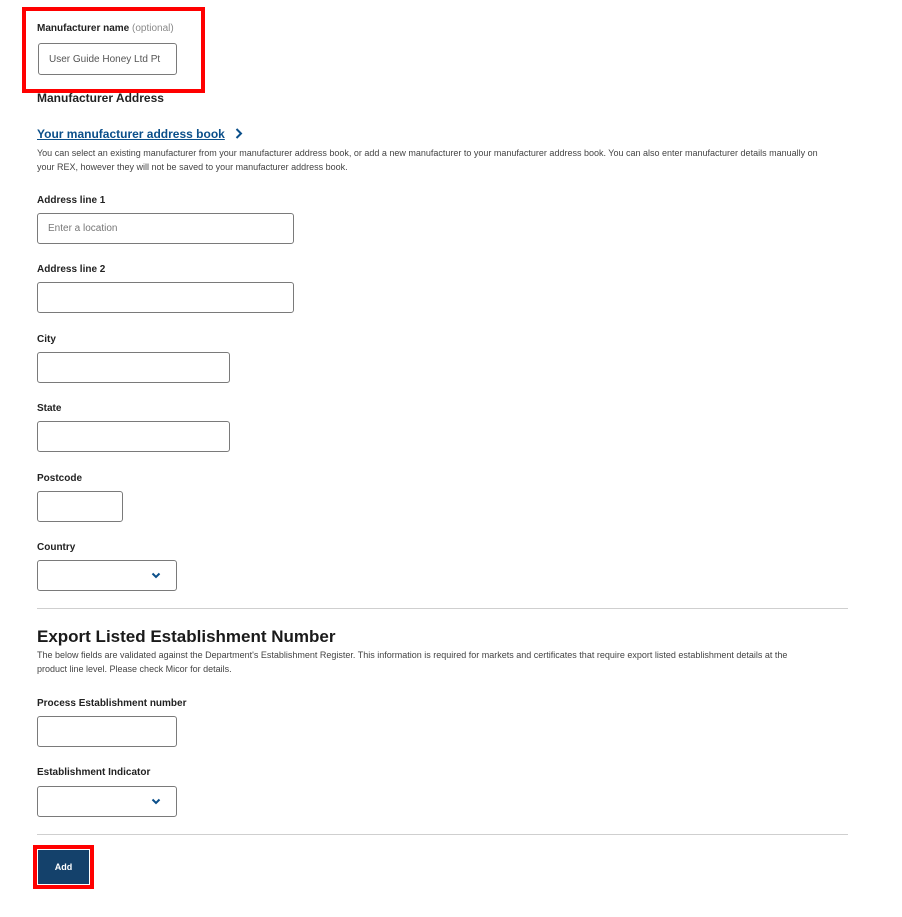 The image size is (902, 917). I want to click on establishment-indicator-label: Establishment Indicator, so click(94, 772).